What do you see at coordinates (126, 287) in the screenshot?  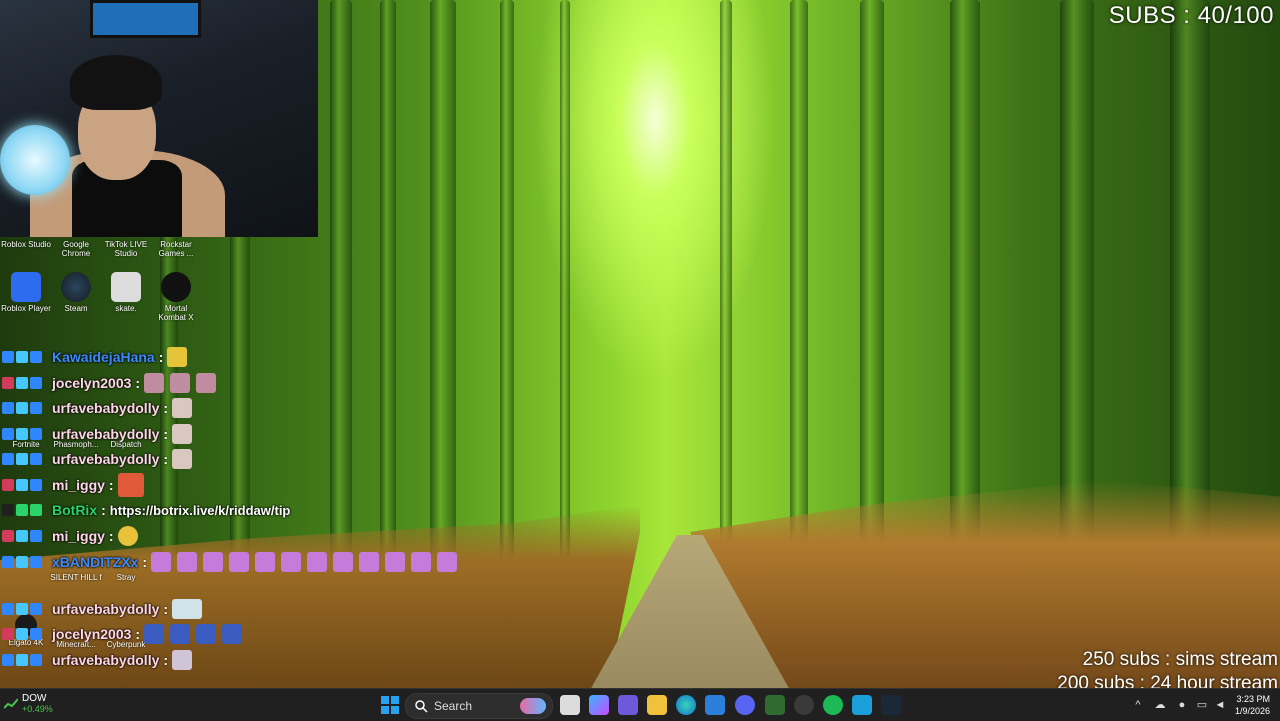 I see `skate-icon` at bounding box center [126, 287].